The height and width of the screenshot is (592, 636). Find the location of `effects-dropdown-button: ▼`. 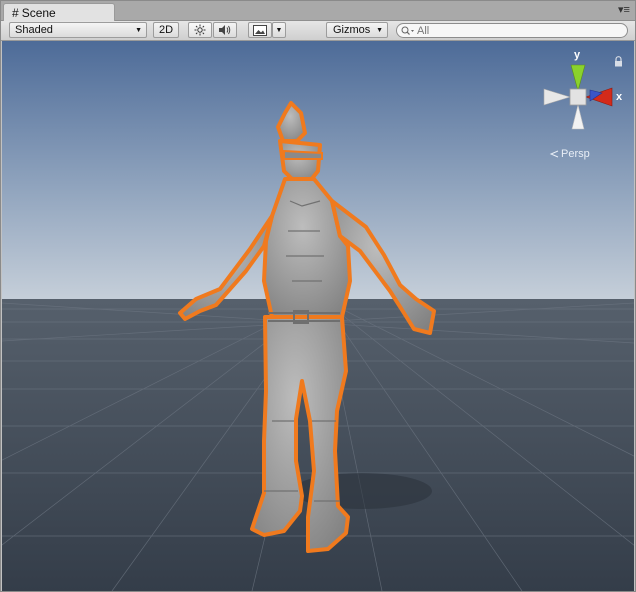

effects-dropdown-button: ▼ is located at coordinates (279, 30).